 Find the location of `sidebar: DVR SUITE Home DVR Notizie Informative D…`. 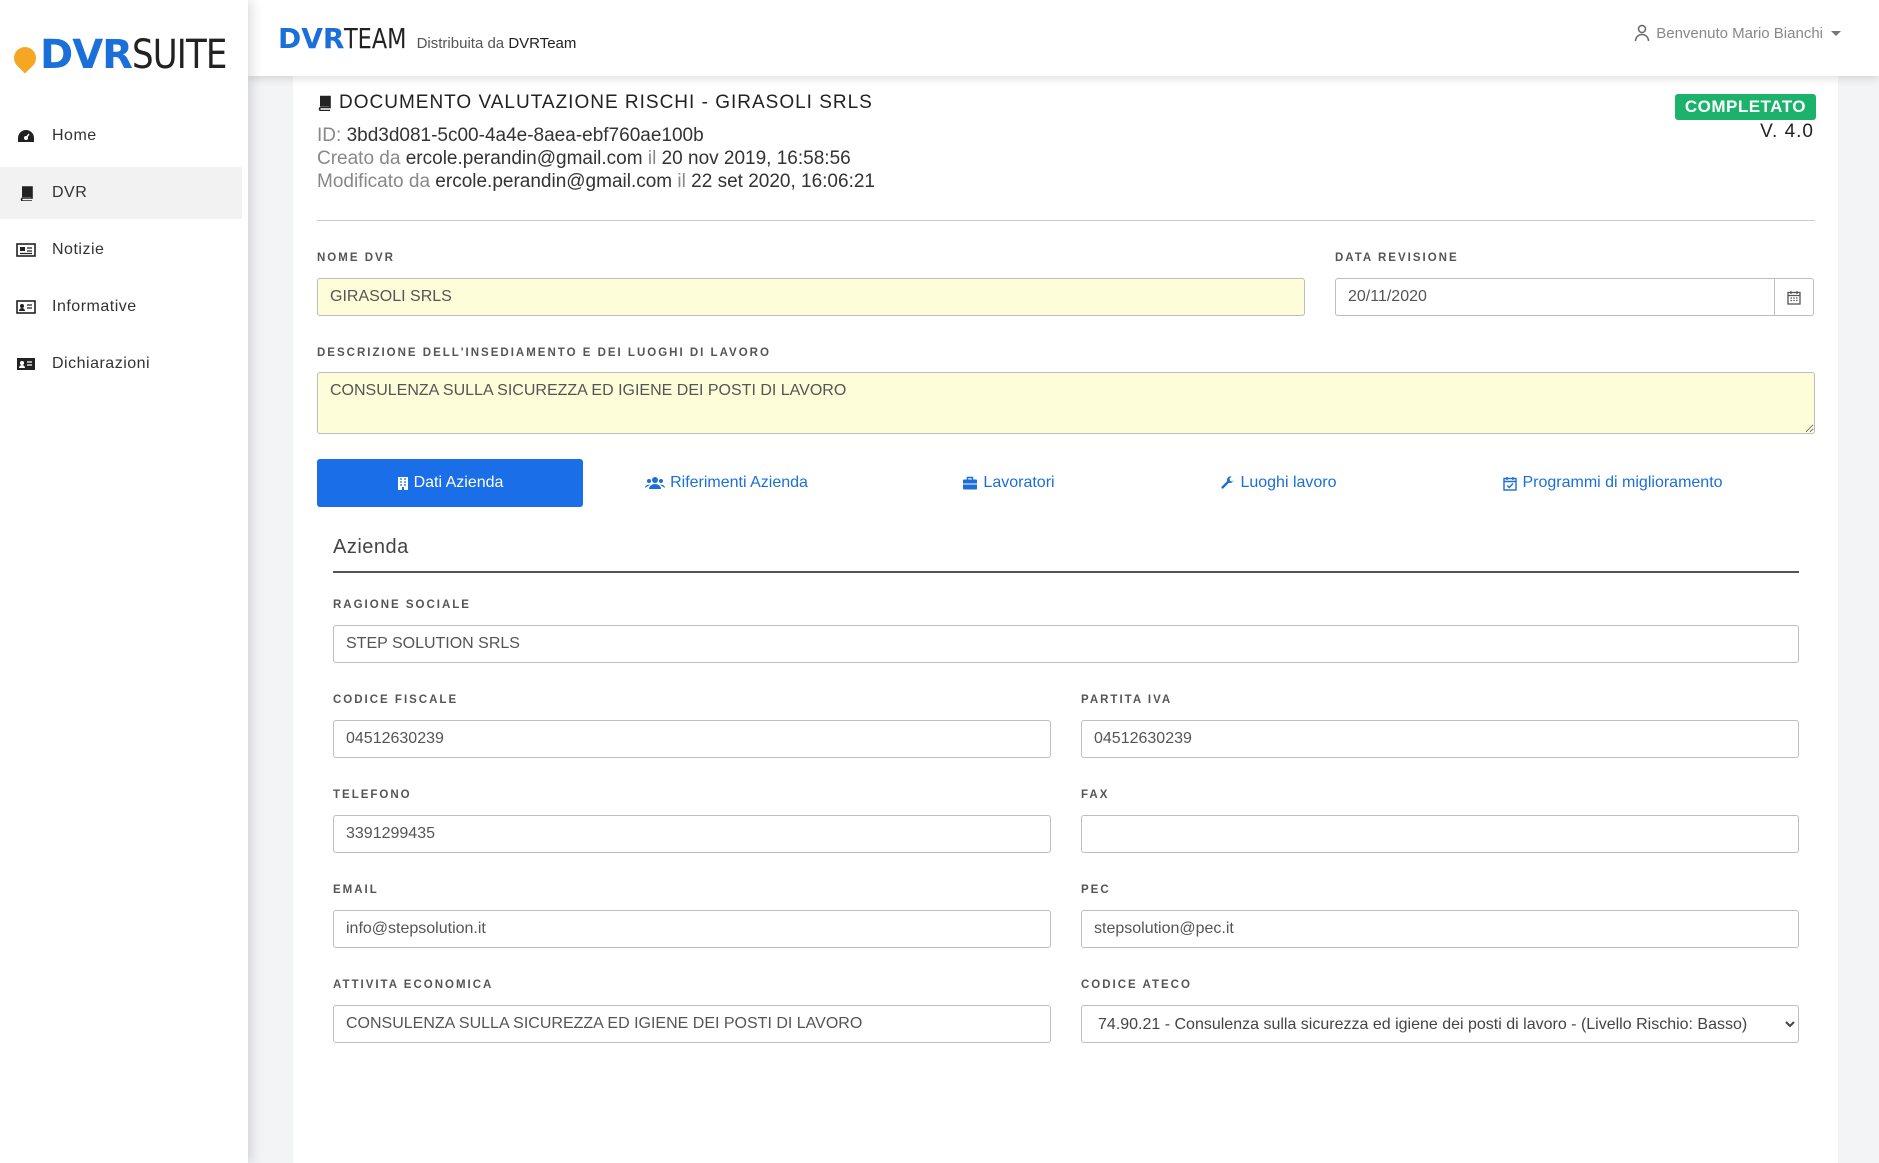

sidebar: DVR SUITE Home DVR Notizie Informative D… is located at coordinates (124, 581).